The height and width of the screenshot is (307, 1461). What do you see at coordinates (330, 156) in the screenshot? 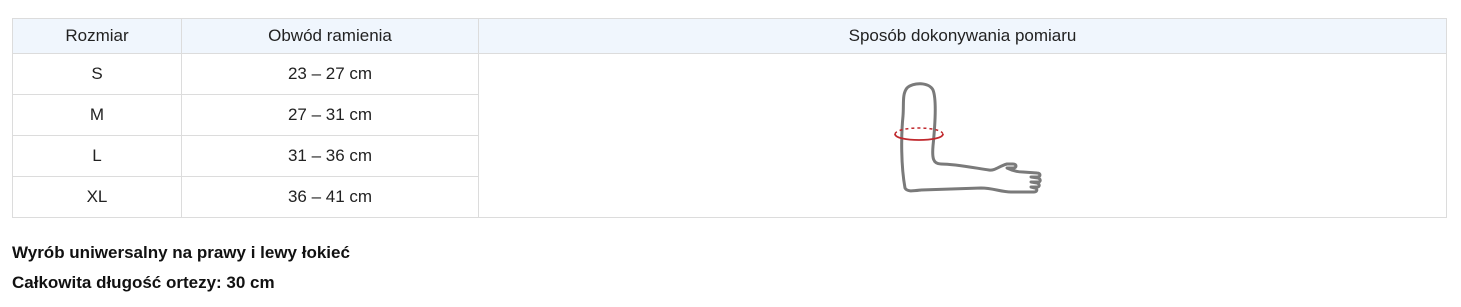
I see `circumference-cell: 31 – 36 cm` at bounding box center [330, 156].